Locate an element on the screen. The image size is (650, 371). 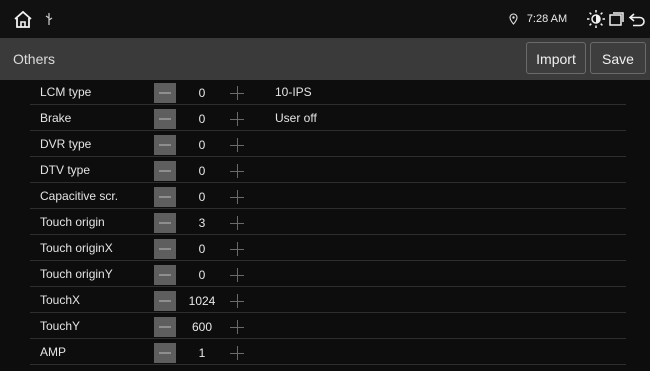
setting-label: DVR type is located at coordinates (66, 144).